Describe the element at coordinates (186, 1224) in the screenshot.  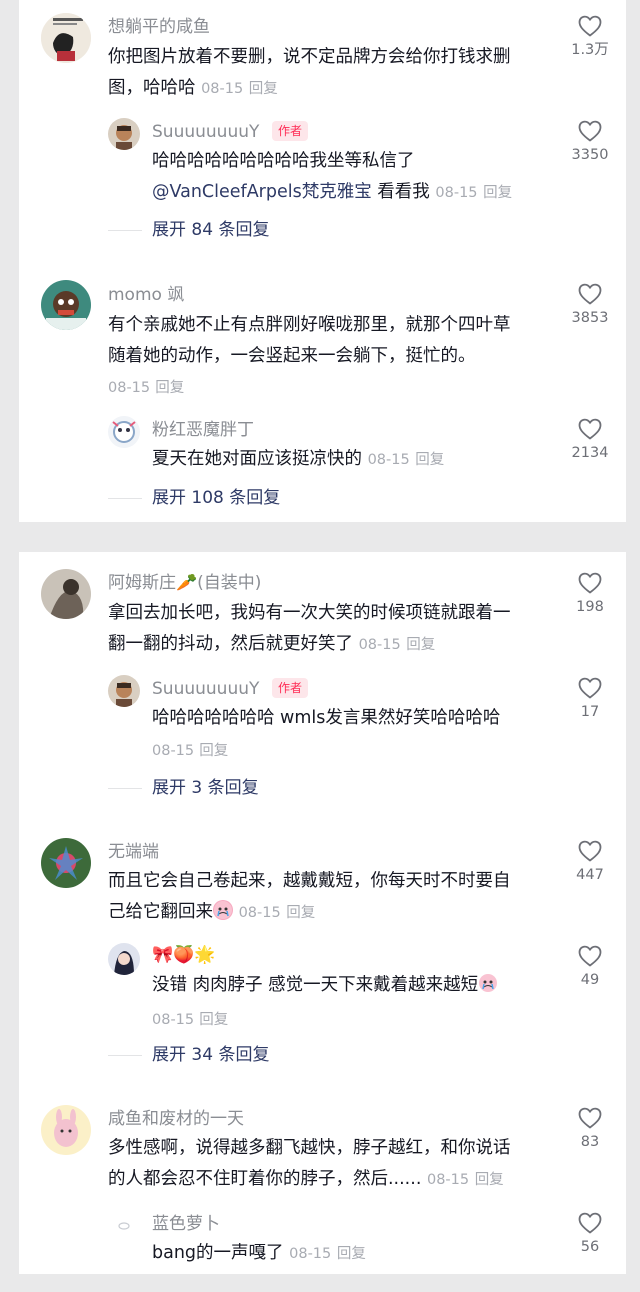
I see `reply-username: 蓝色萝卜` at that location.